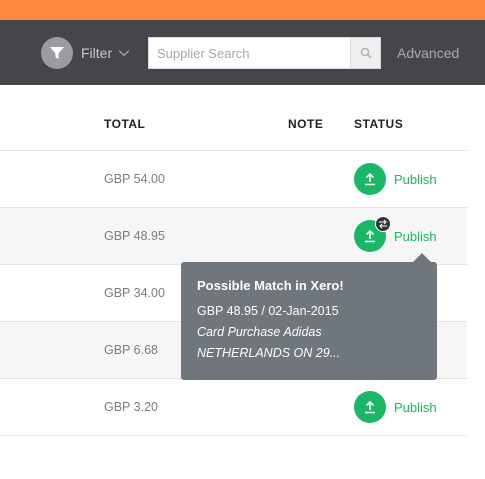  Describe the element at coordinates (97, 53) in the screenshot. I see `filter-label: Filter` at that location.